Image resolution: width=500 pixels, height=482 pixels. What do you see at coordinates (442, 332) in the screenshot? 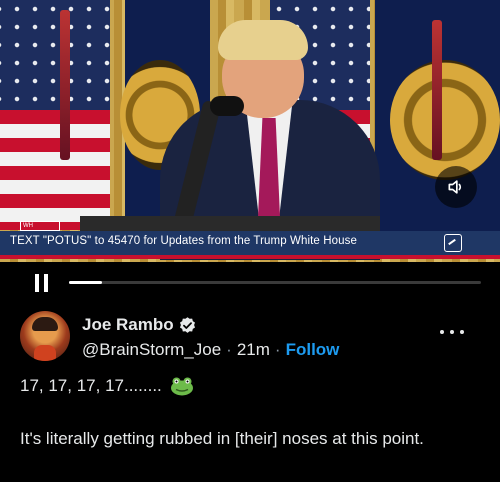
I see `more-dot-icon` at bounding box center [442, 332].